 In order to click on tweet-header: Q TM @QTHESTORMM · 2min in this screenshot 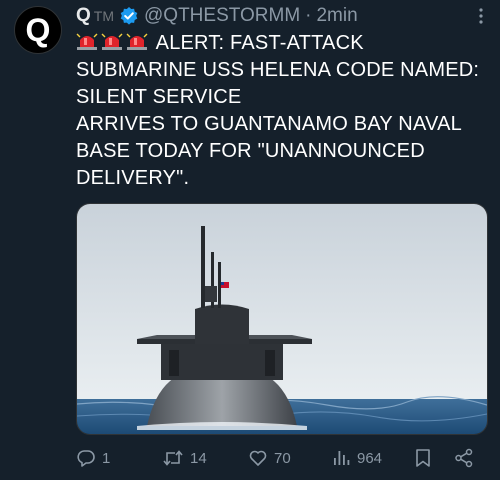, I will do `click(283, 16)`.